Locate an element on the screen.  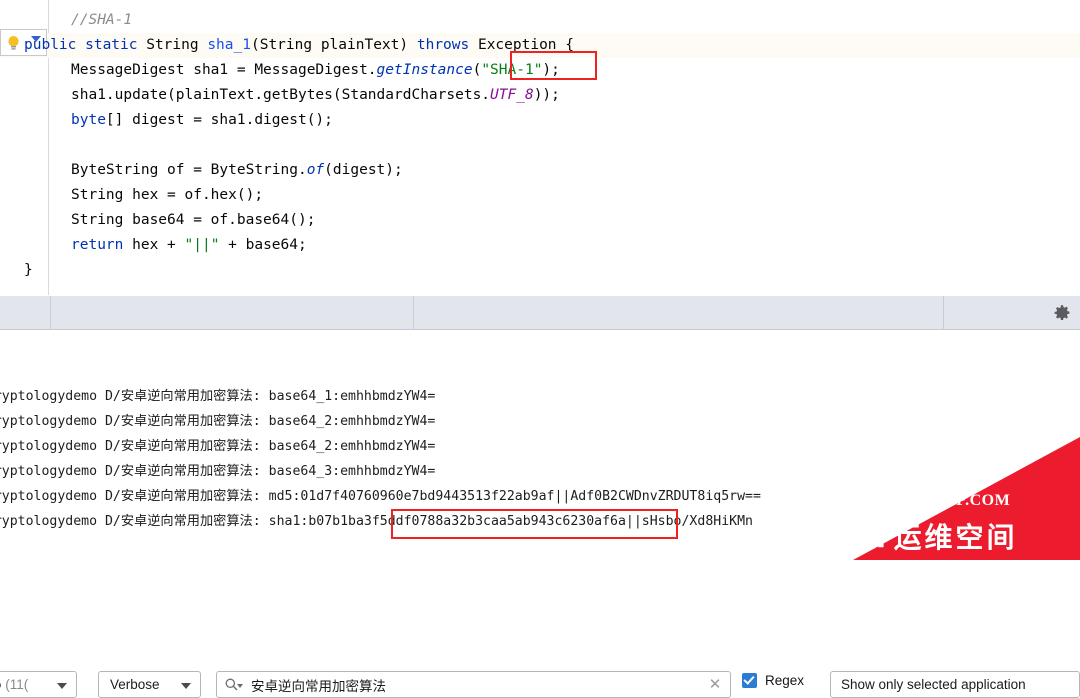
code-line is located at coordinates (540, 145).